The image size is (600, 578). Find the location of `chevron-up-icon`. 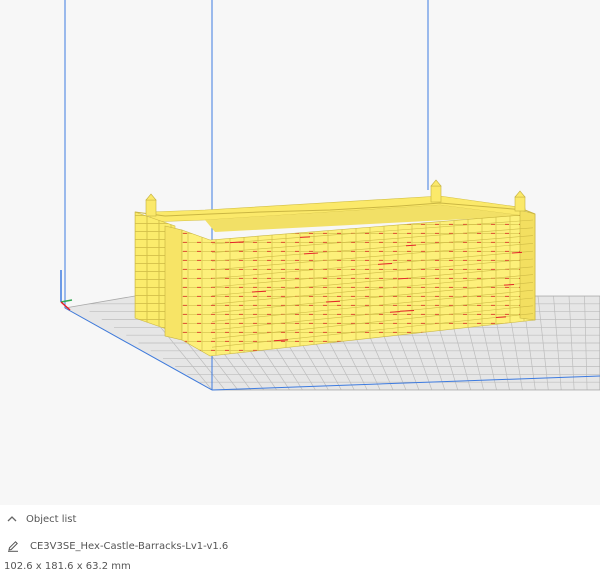

chevron-up-icon is located at coordinates (12, 519).